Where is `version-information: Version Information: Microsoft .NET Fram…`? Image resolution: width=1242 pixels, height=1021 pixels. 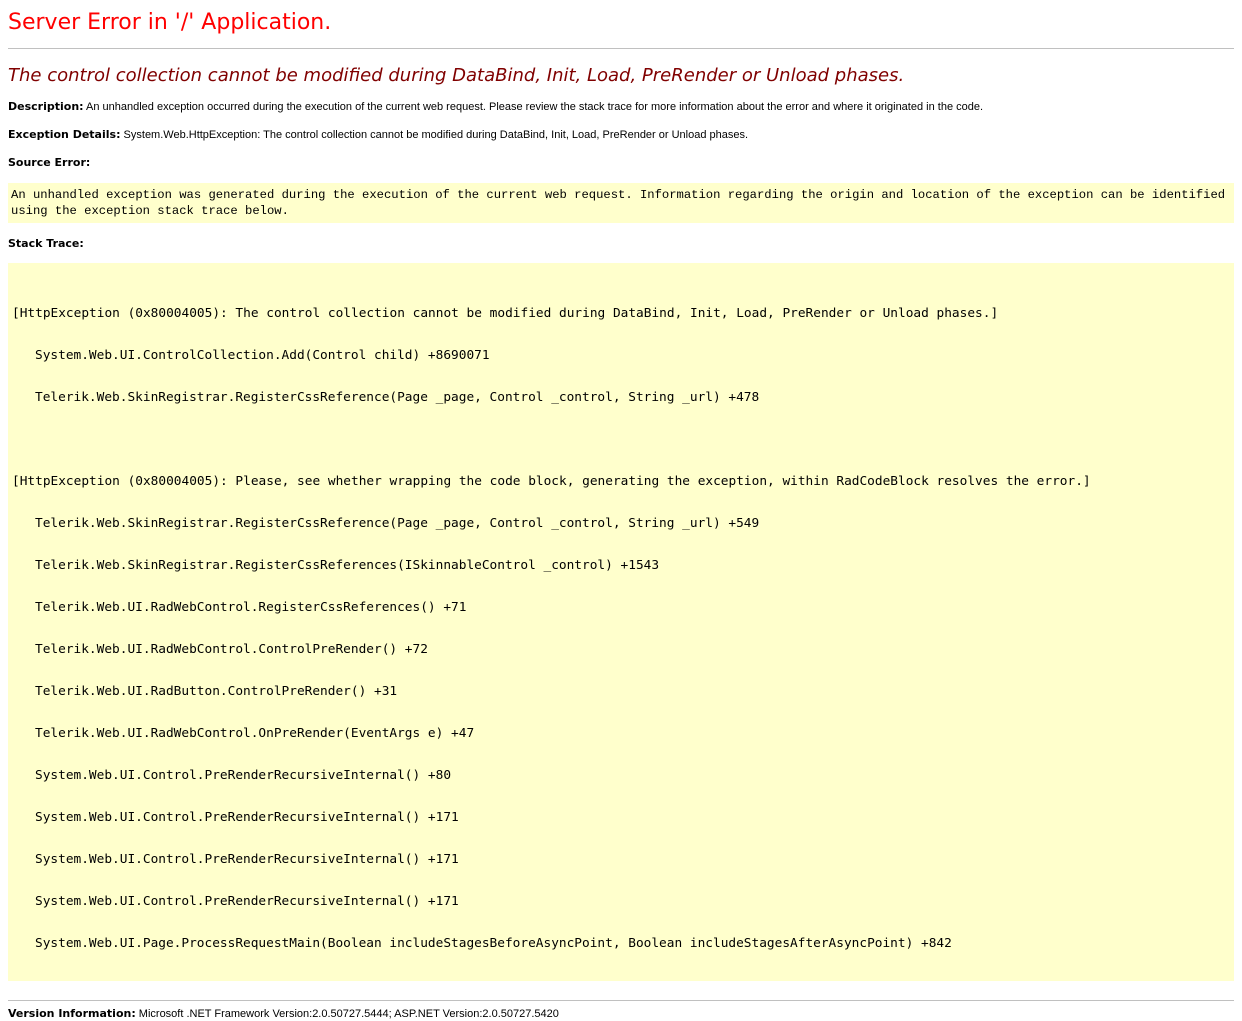 version-information: Version Information: Microsoft .NET Fram… is located at coordinates (621, 1014).